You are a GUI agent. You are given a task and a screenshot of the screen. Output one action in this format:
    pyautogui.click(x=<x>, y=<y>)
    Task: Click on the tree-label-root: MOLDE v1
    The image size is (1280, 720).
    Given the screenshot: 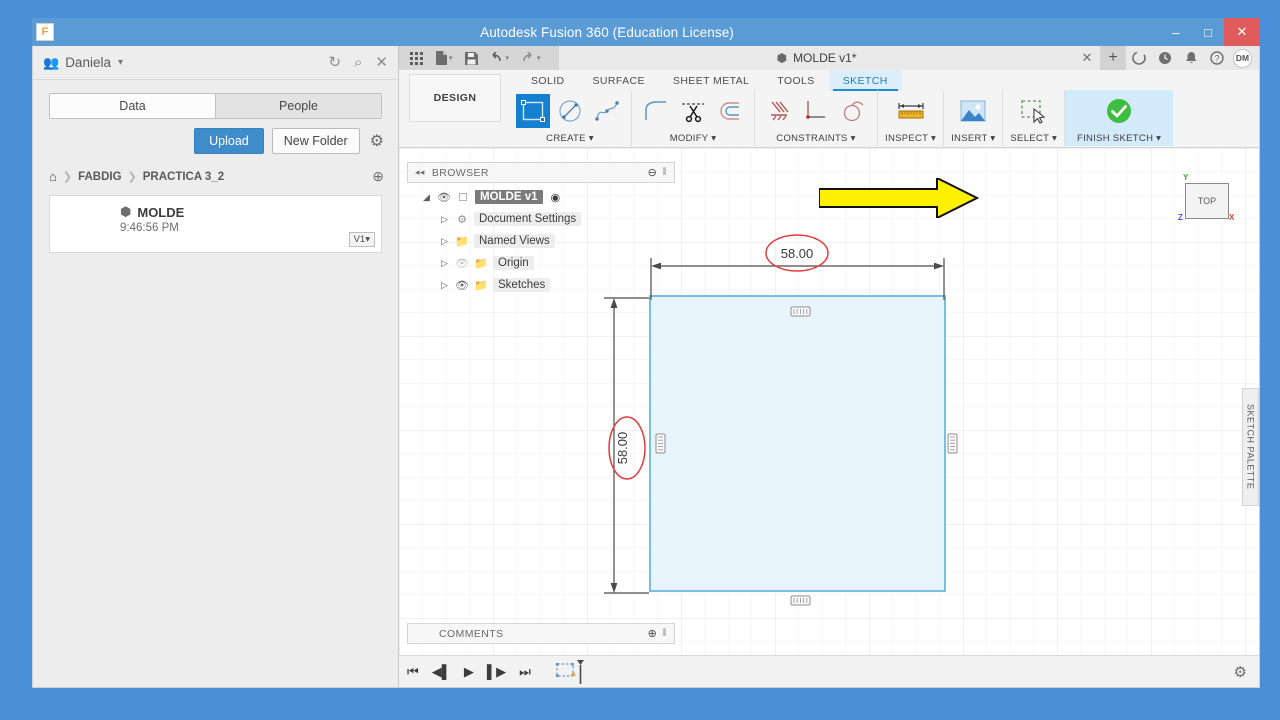 What is the action you would take?
    pyautogui.click(x=509, y=197)
    